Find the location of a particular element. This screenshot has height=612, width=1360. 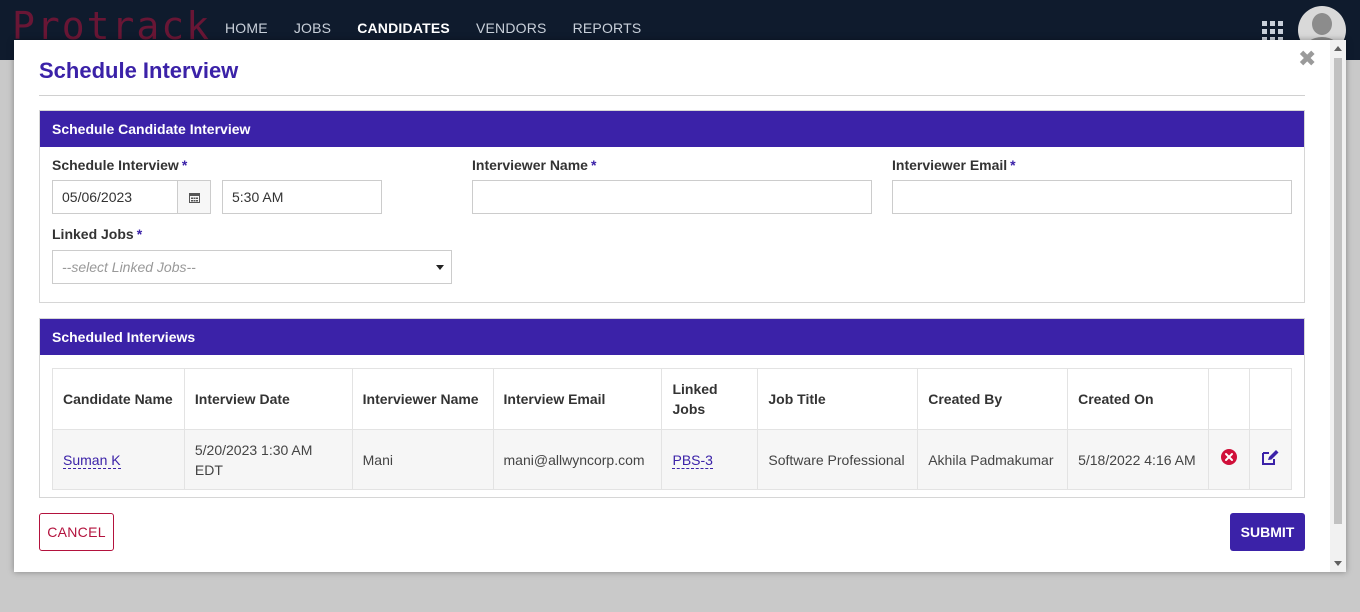

nav-reports: REPORTS is located at coordinates (607, 28).